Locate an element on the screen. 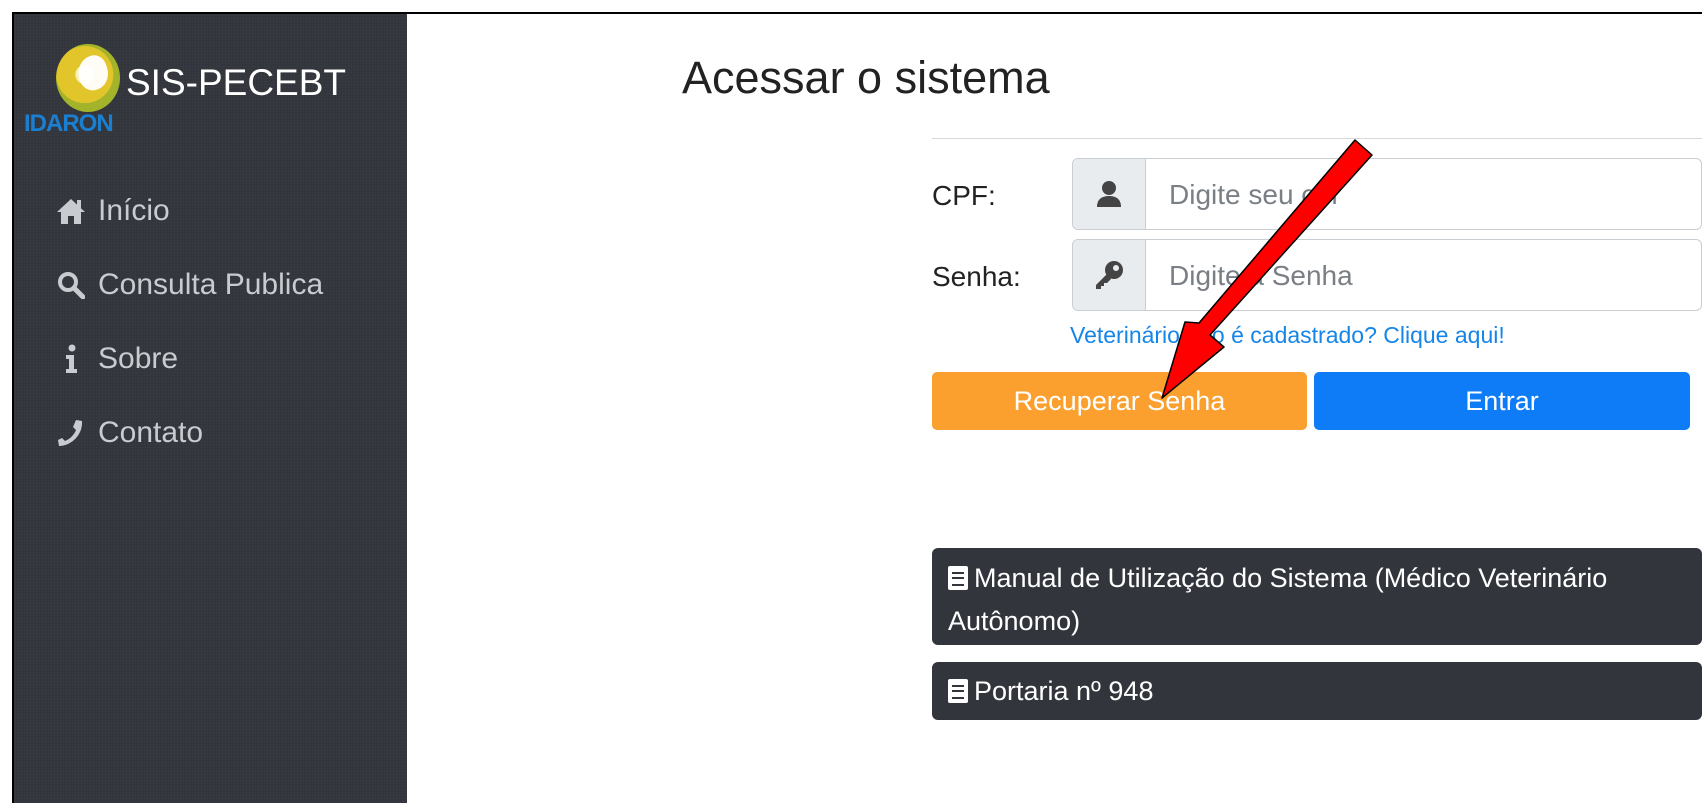 This screenshot has width=1702, height=803. cpf-input is located at coordinates (1424, 194).